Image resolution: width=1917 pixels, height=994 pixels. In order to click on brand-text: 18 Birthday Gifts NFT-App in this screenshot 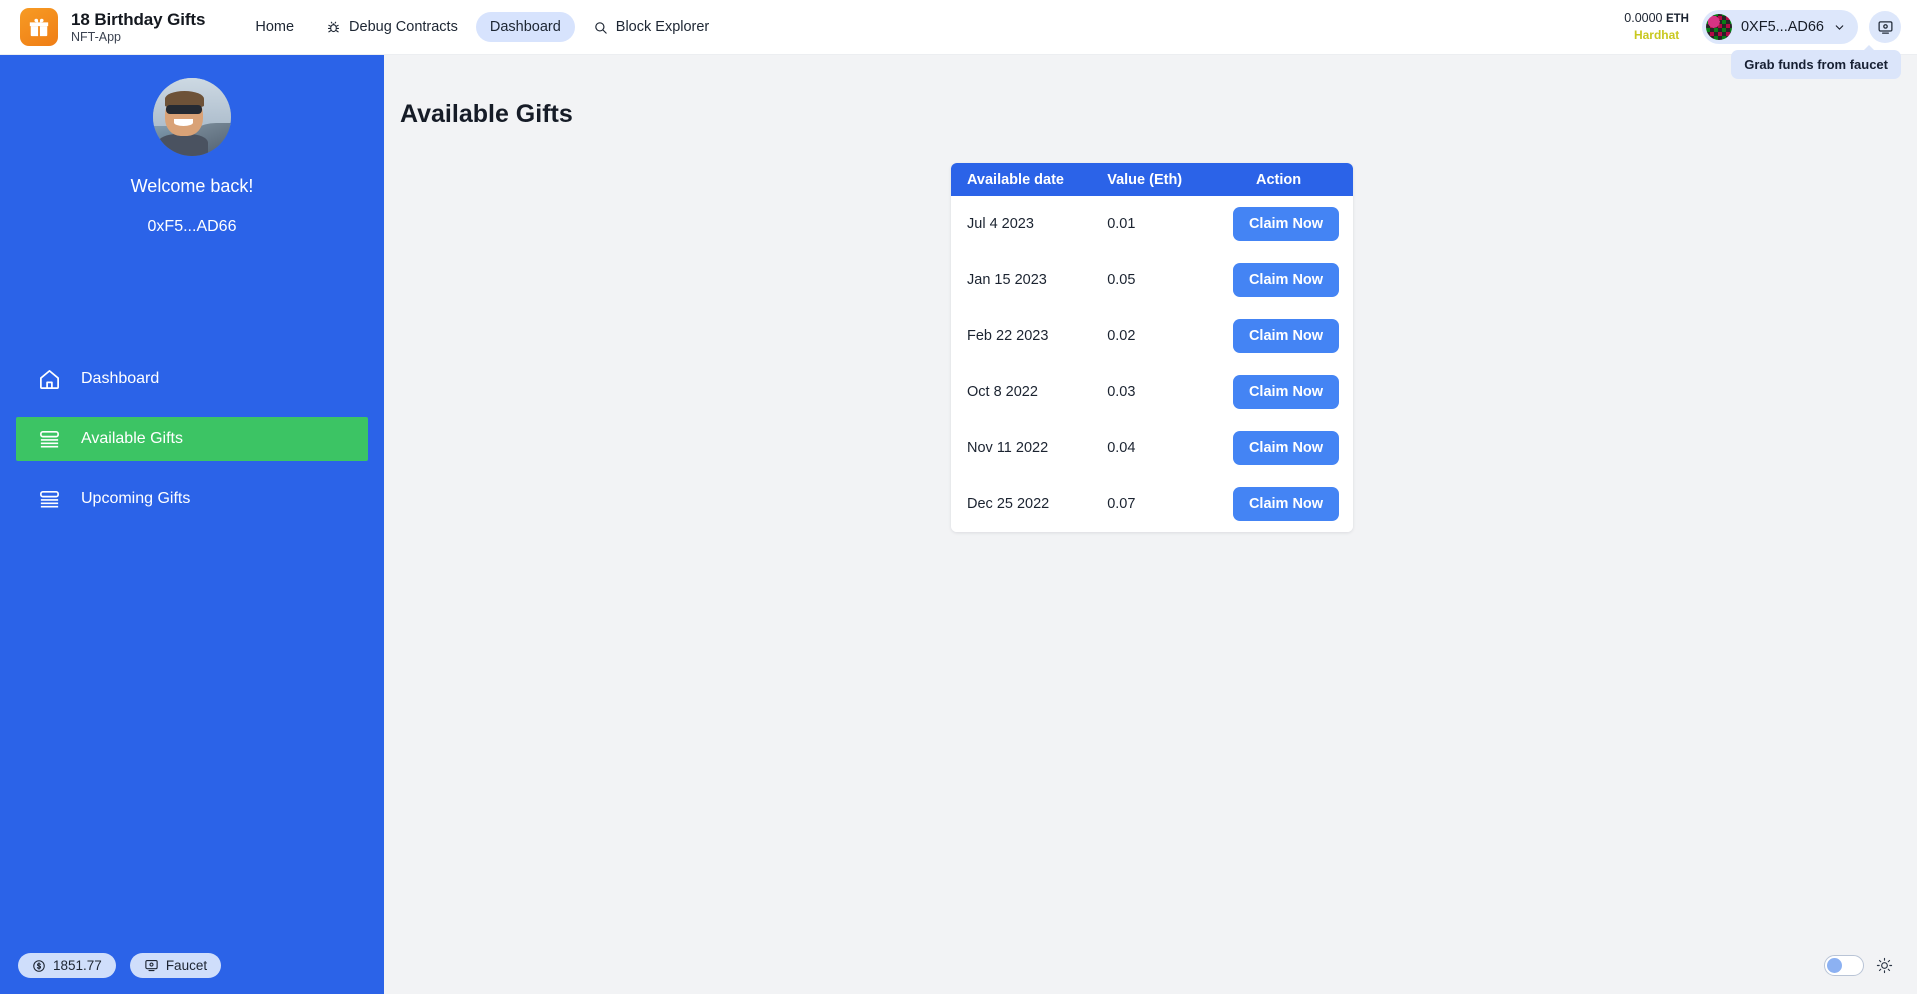, I will do `click(138, 27)`.